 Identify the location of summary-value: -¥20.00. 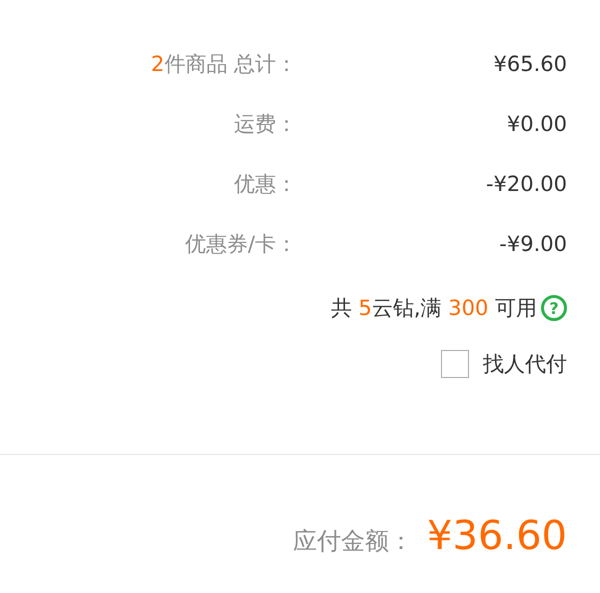
(526, 184).